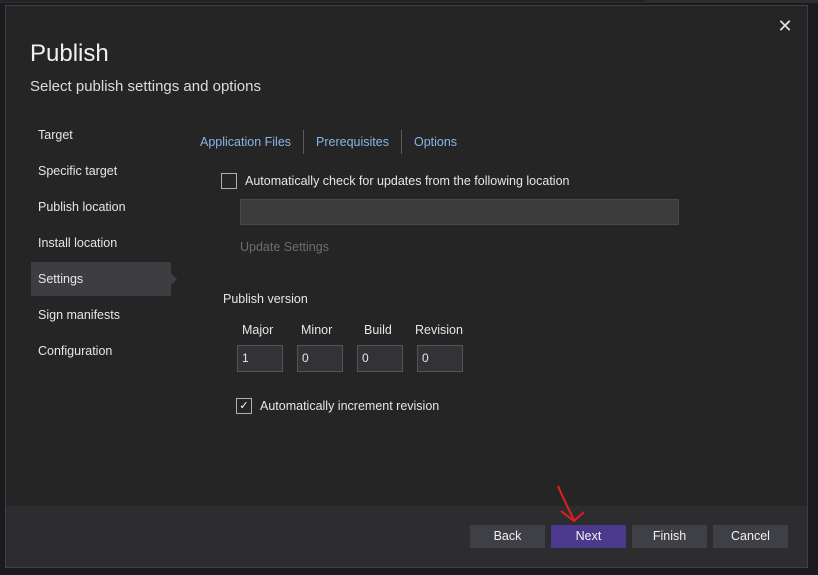 The image size is (818, 575). Describe the element at coordinates (380, 358) in the screenshot. I see `build-input: 0` at that location.